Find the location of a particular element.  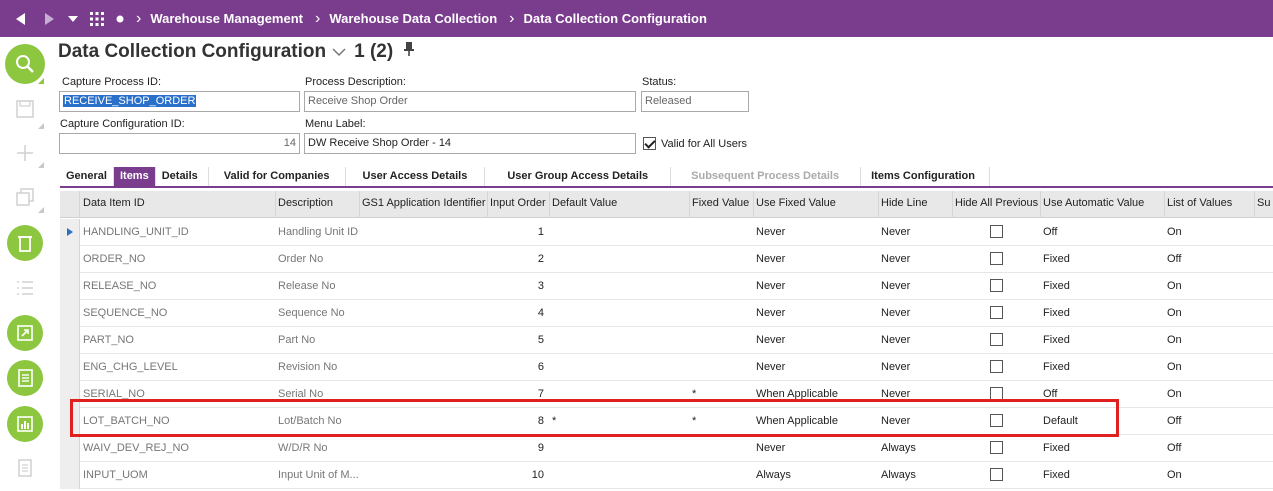

tab-user-group-access-details: User Group Access Details is located at coordinates (578, 177).